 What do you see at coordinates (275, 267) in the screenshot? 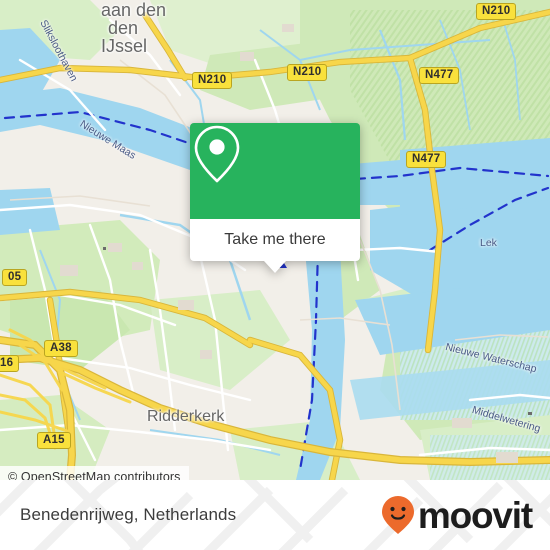
I see `popup-tail` at bounding box center [275, 267].